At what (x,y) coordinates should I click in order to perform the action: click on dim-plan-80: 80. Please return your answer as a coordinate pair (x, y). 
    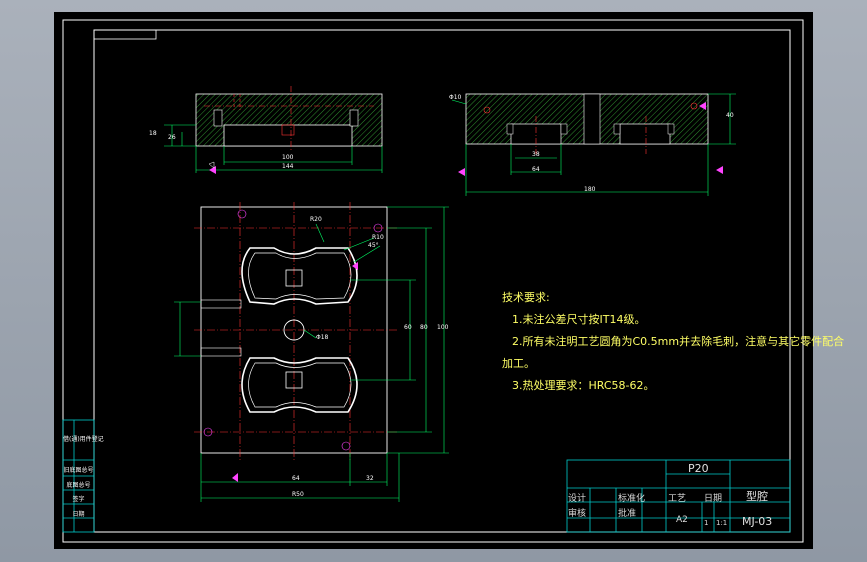
    Looking at the image, I should click on (424, 327).